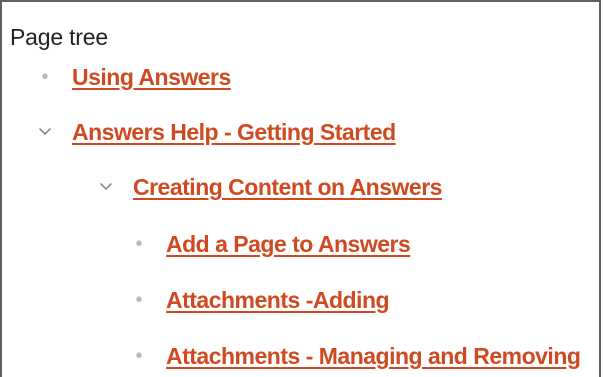 Image resolution: width=603 pixels, height=377 pixels. Describe the element at coordinates (151, 77) in the screenshot. I see `tree-item-label: Using Answers` at that location.